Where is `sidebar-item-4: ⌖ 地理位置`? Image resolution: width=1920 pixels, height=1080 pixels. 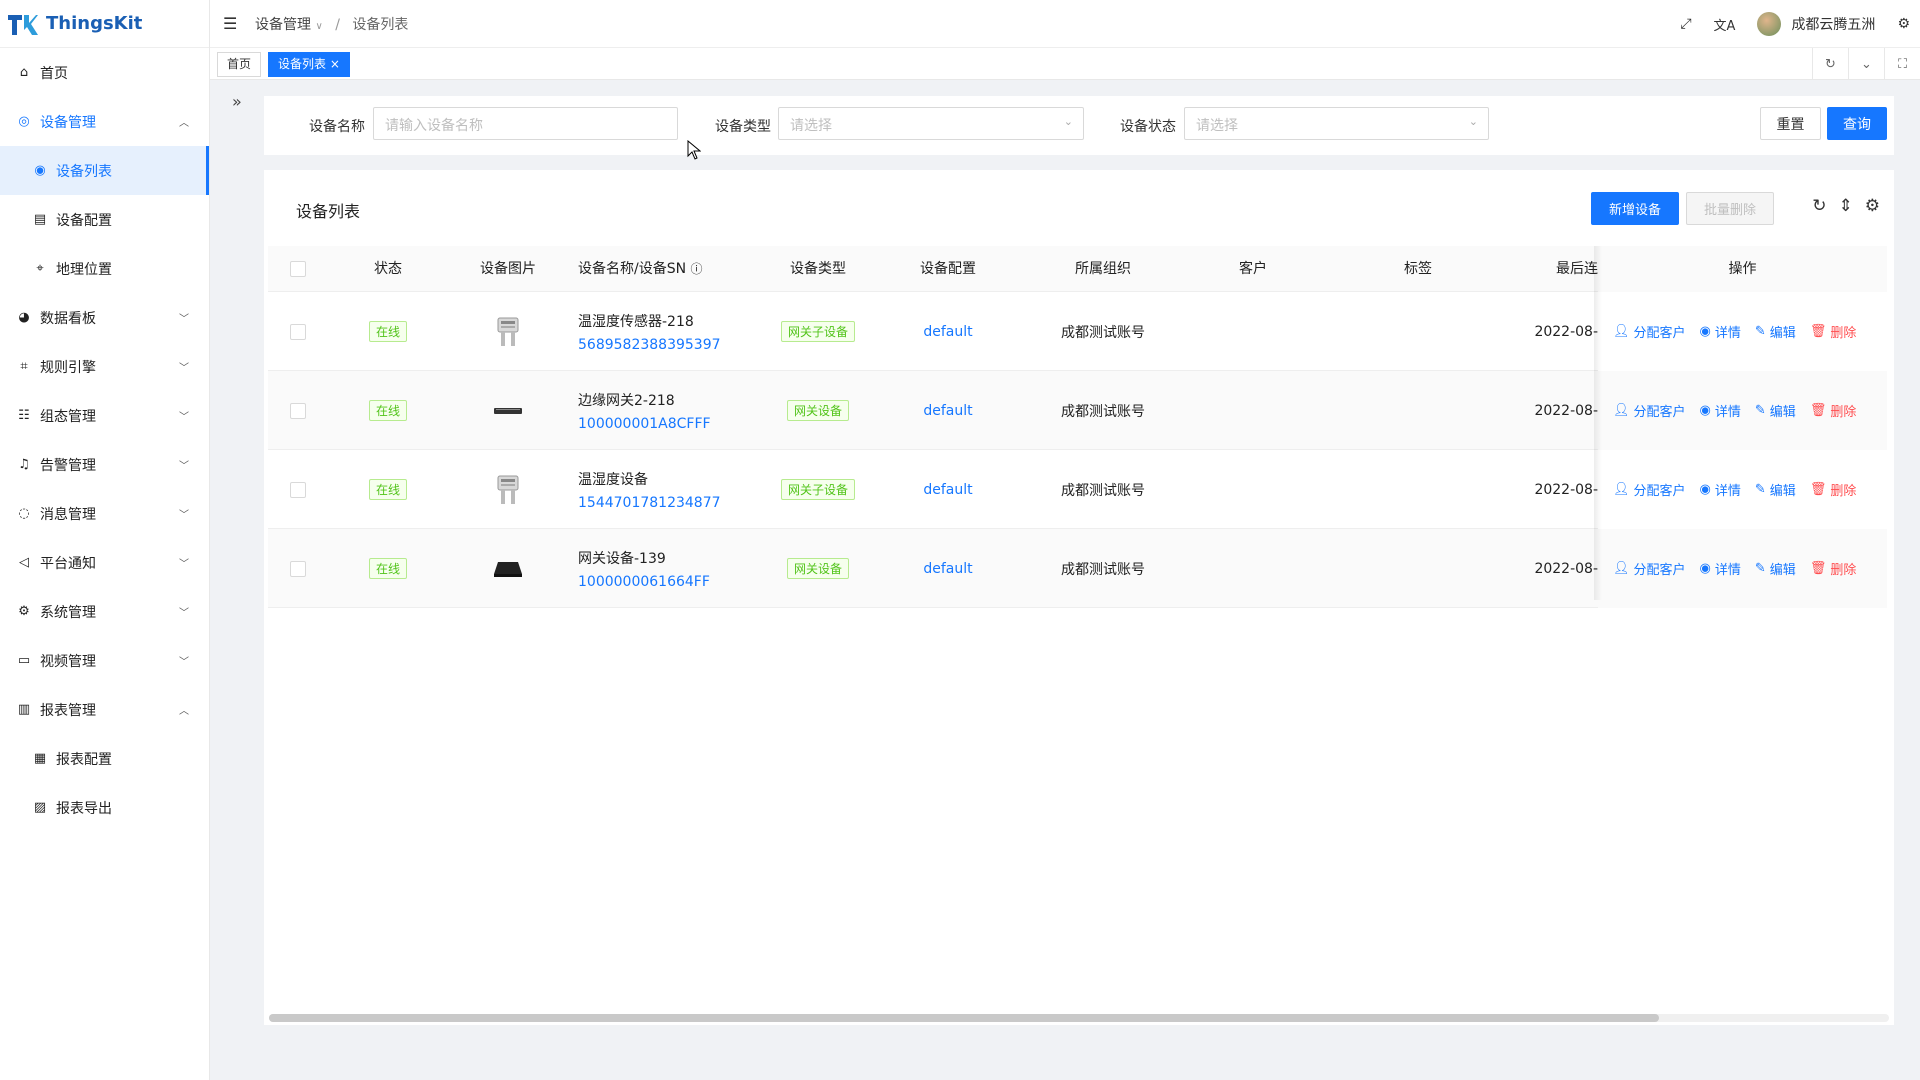
sidebar-item-4: ⌖ 地理位置 is located at coordinates (104, 268).